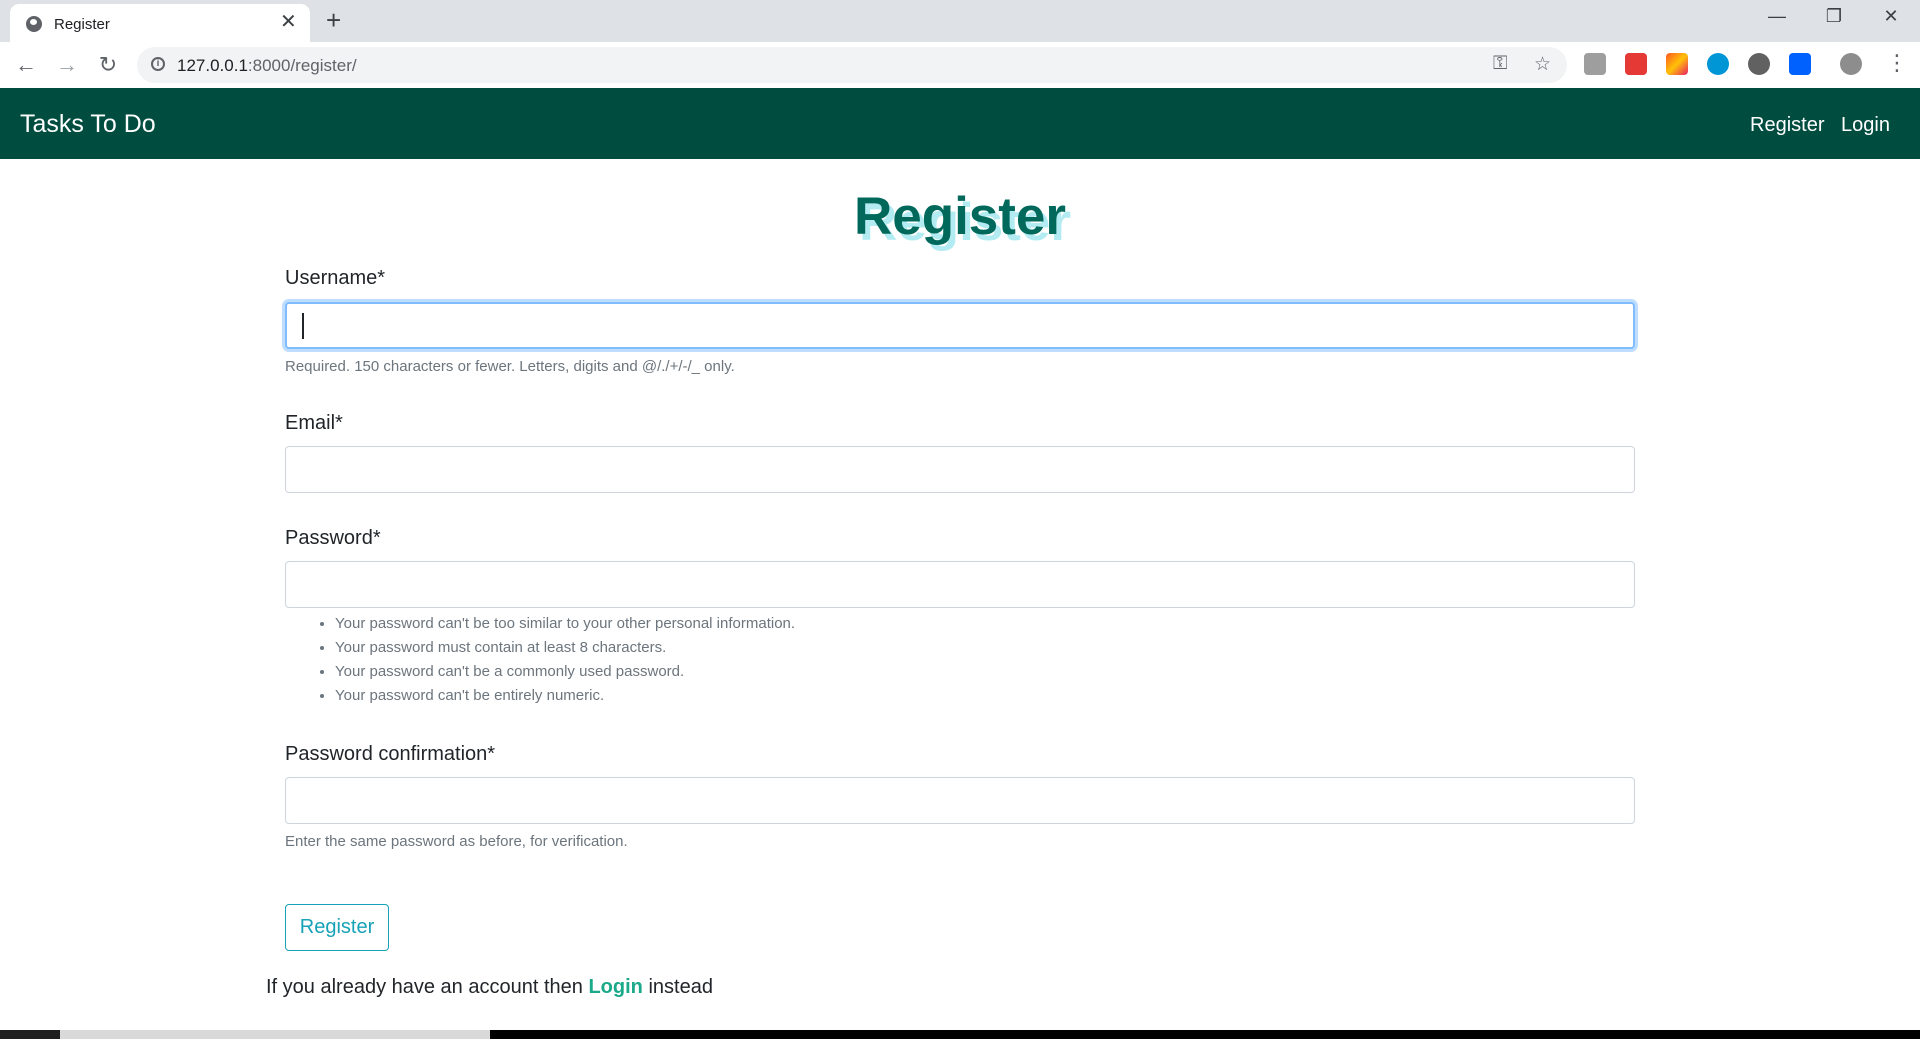  Describe the element at coordinates (337, 927) in the screenshot. I see `register-button: Register` at that location.